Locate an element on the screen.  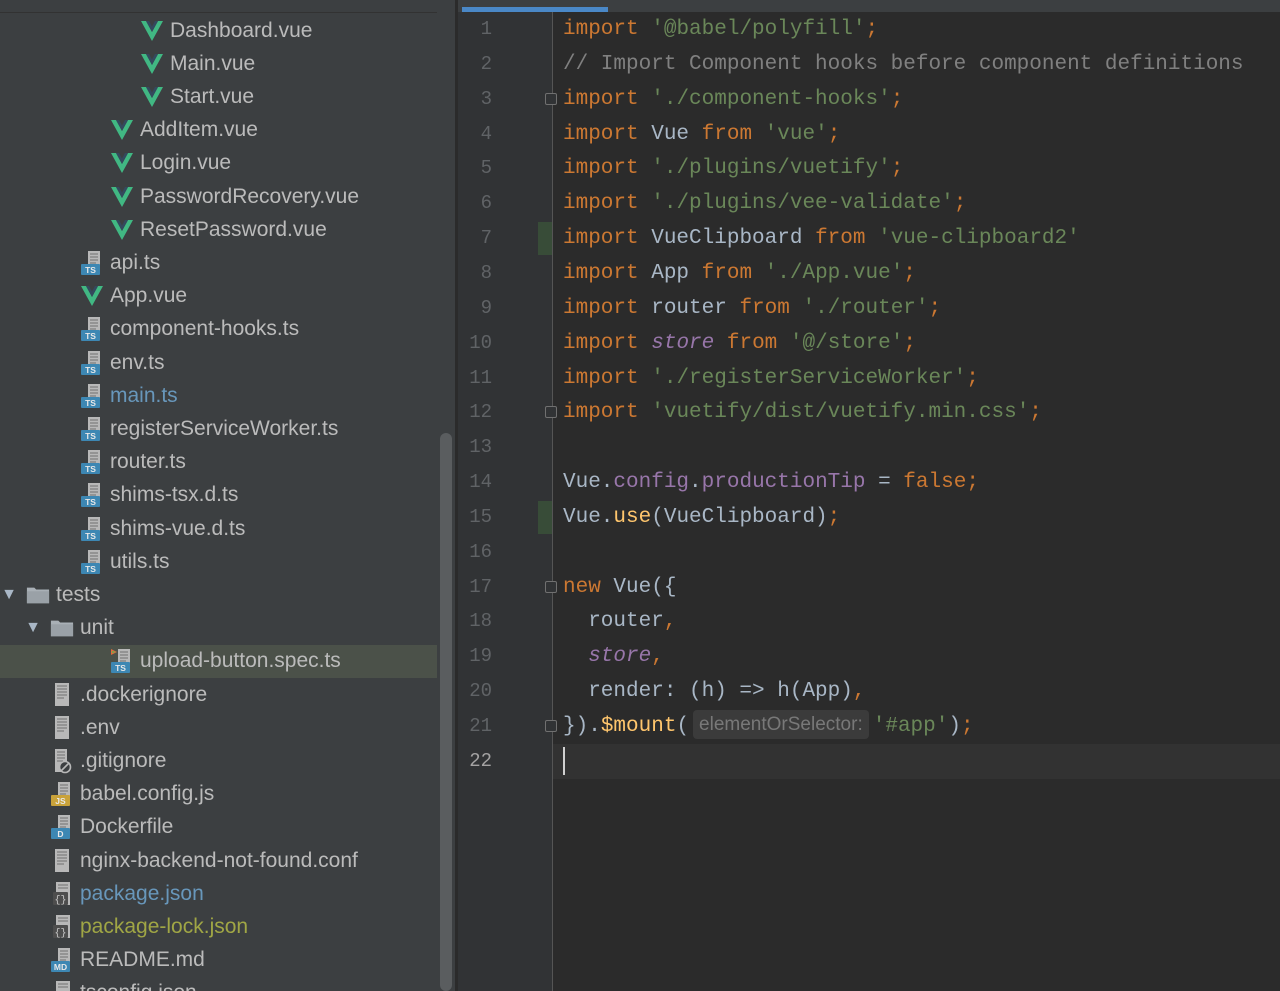
tree-item-label: utils.ts is located at coordinates (140, 561).